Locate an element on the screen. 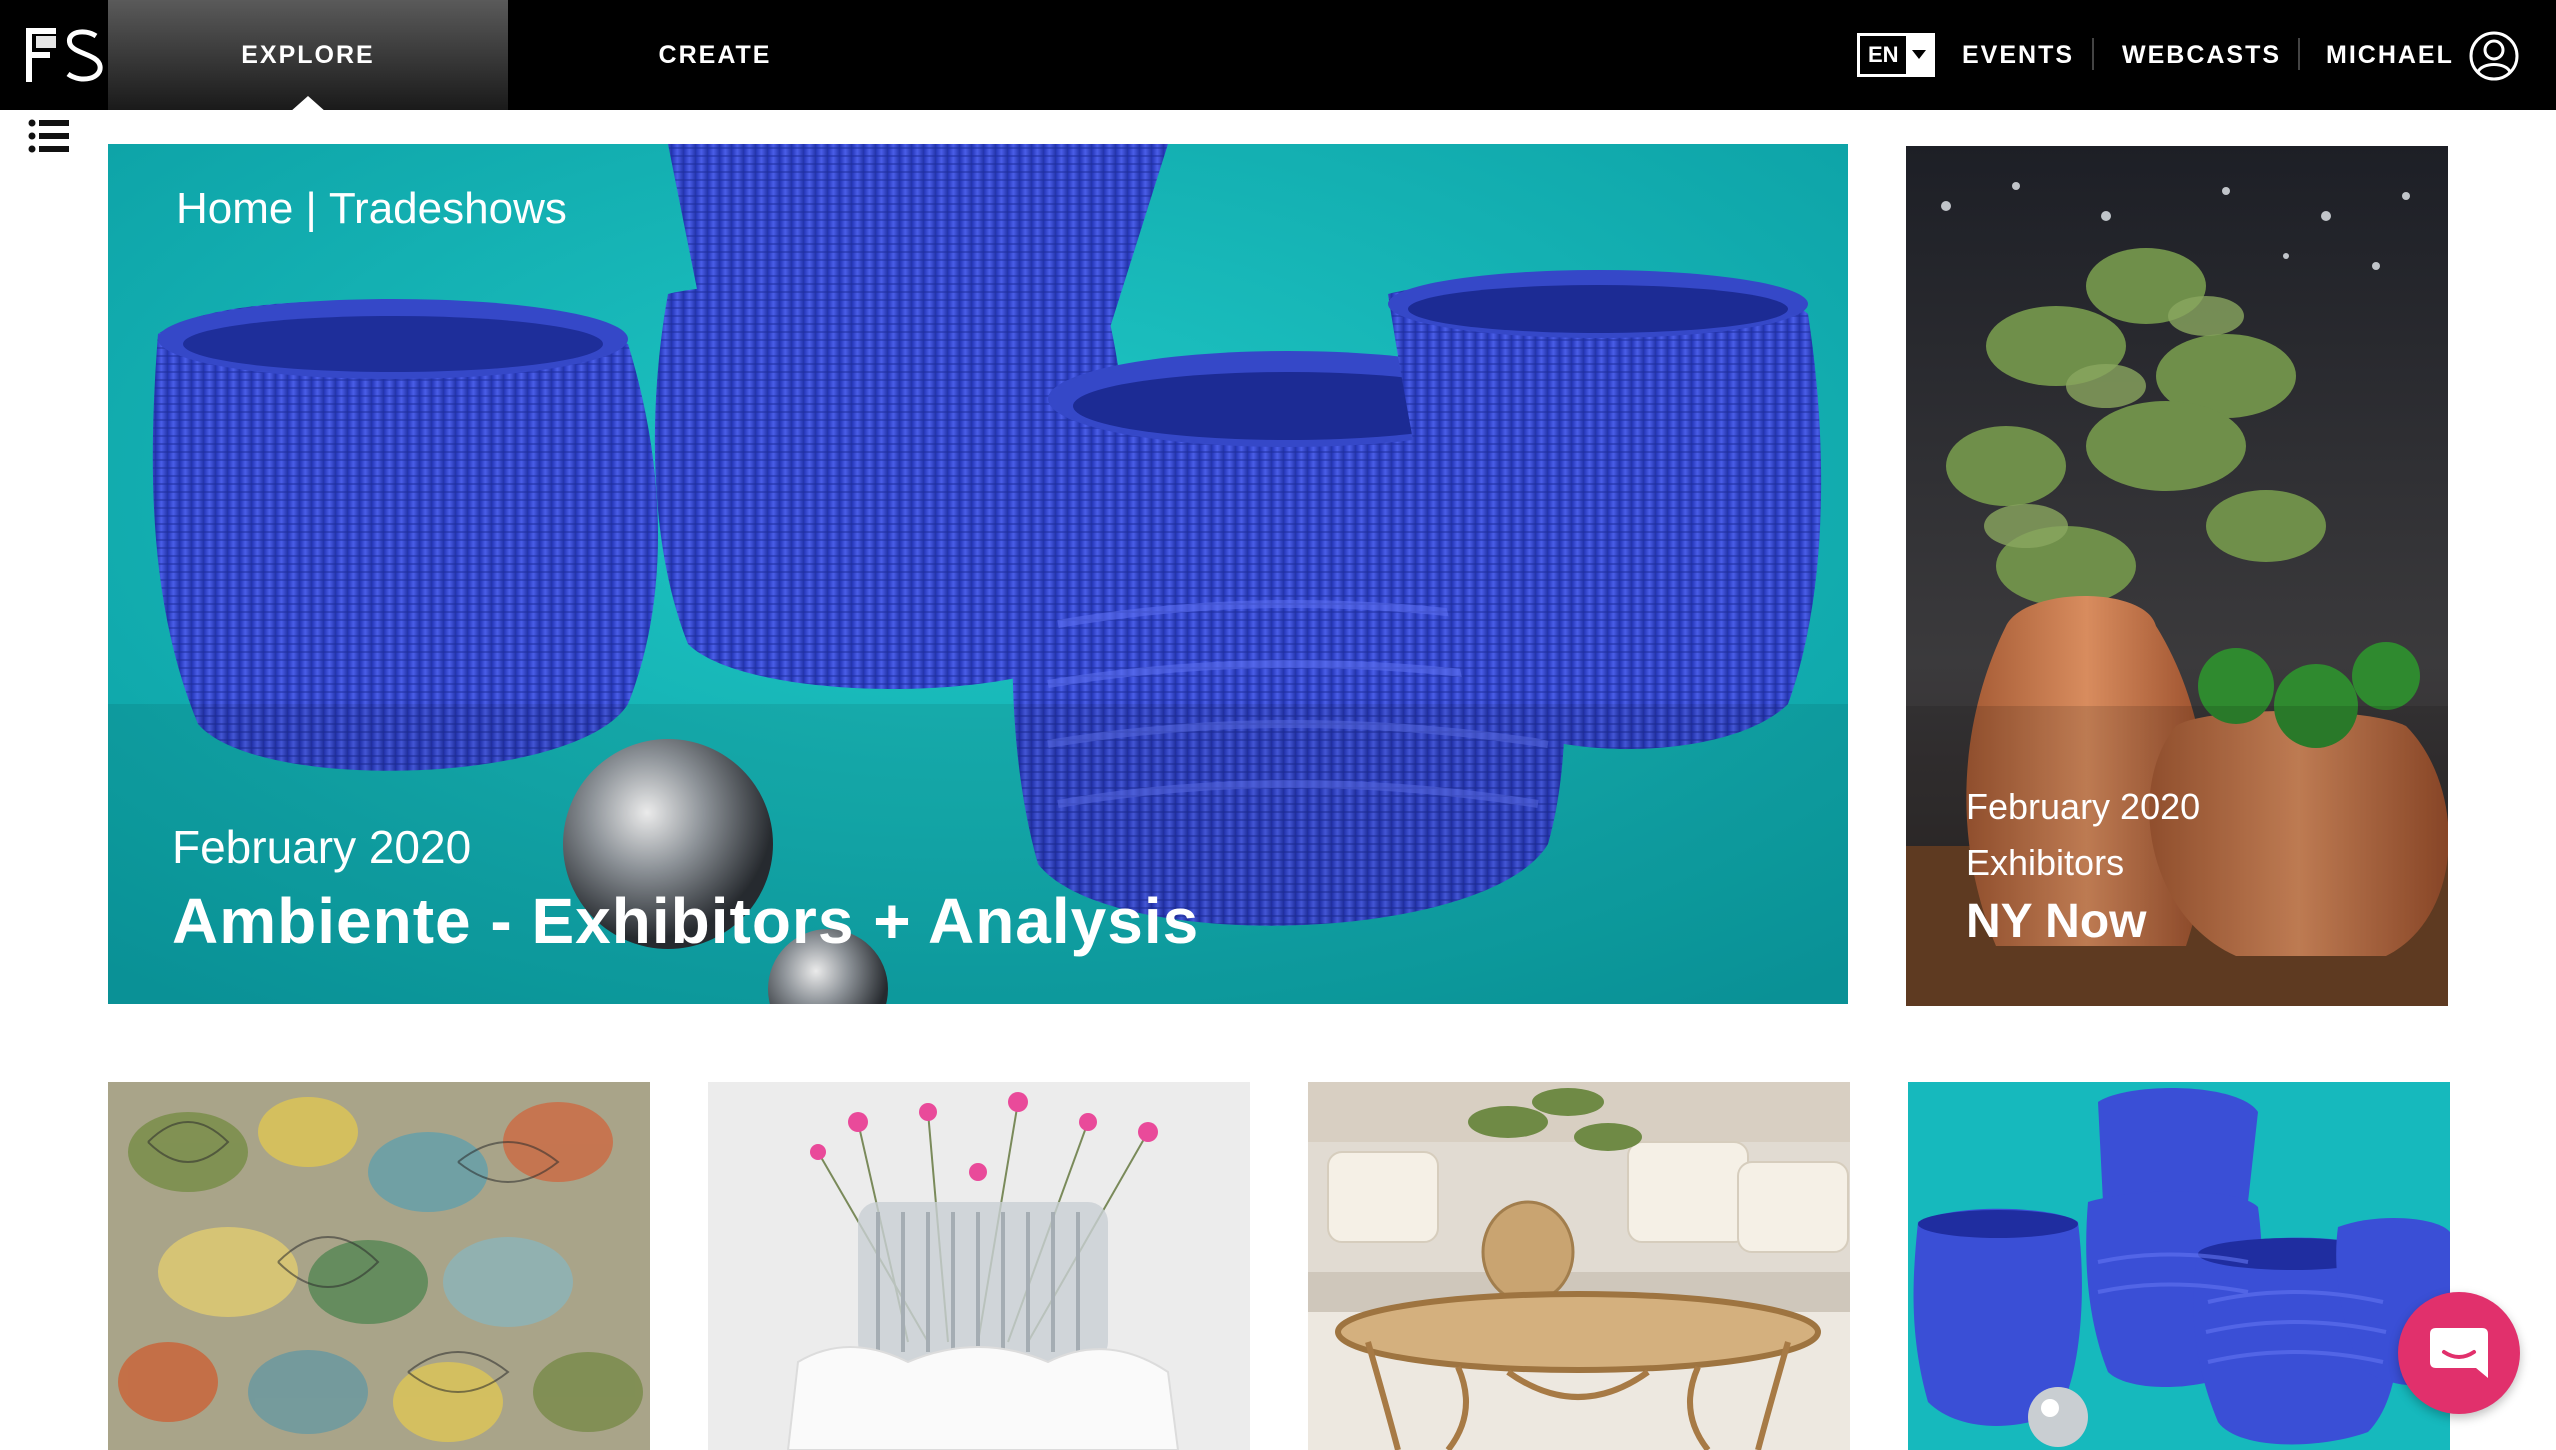 This screenshot has height=1450, width=2556. side-feature-category: Exhibitors is located at coordinates (2045, 862).